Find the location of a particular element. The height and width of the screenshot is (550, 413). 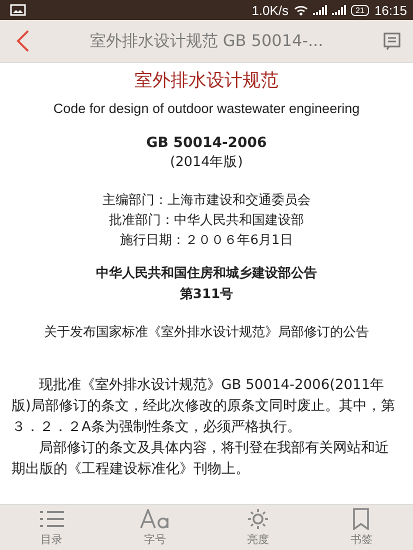

edition: (2014年版) is located at coordinates (206, 162).